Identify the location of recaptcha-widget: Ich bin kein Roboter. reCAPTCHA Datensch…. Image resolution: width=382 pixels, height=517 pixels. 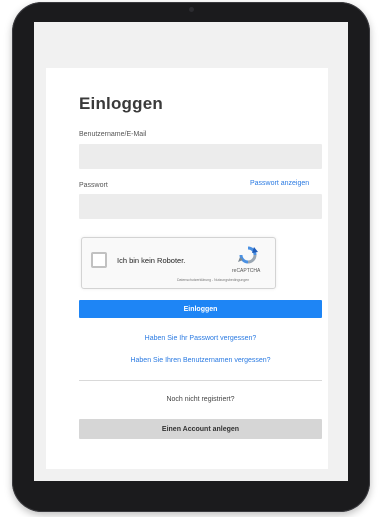
(178, 263).